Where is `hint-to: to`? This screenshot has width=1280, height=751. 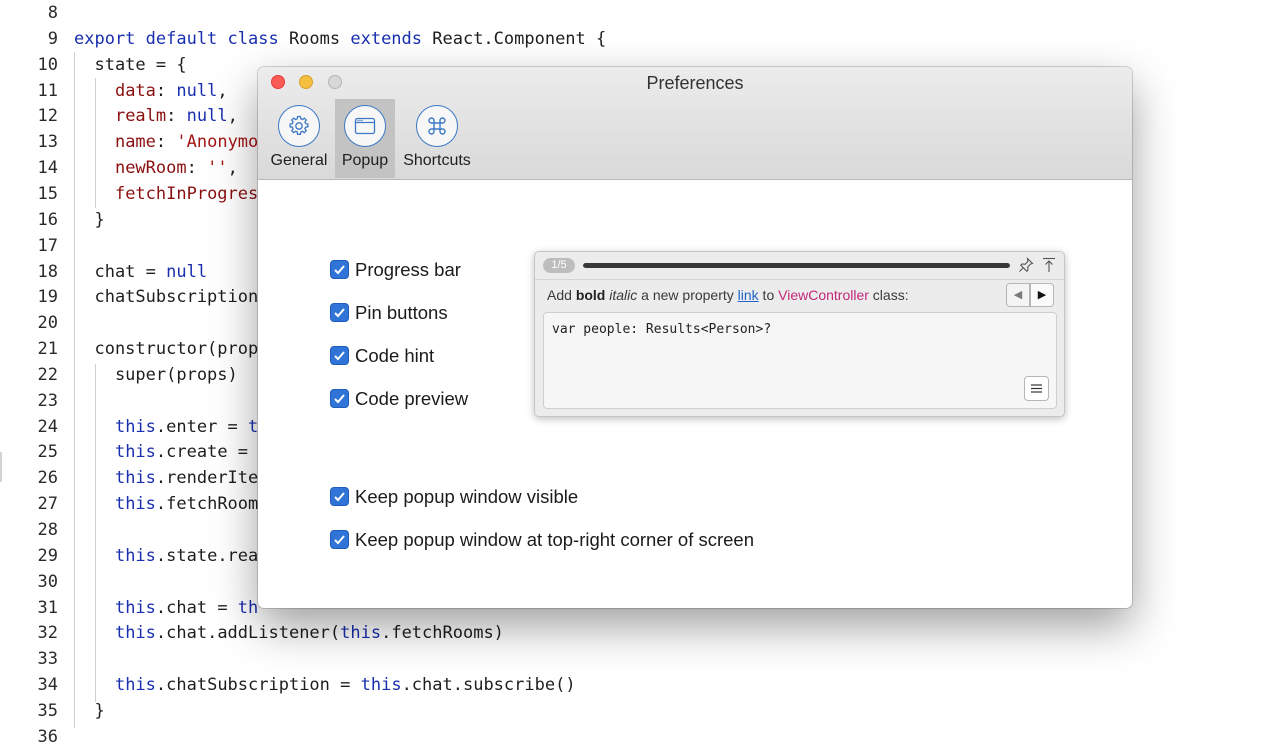
hint-to: to is located at coordinates (768, 295).